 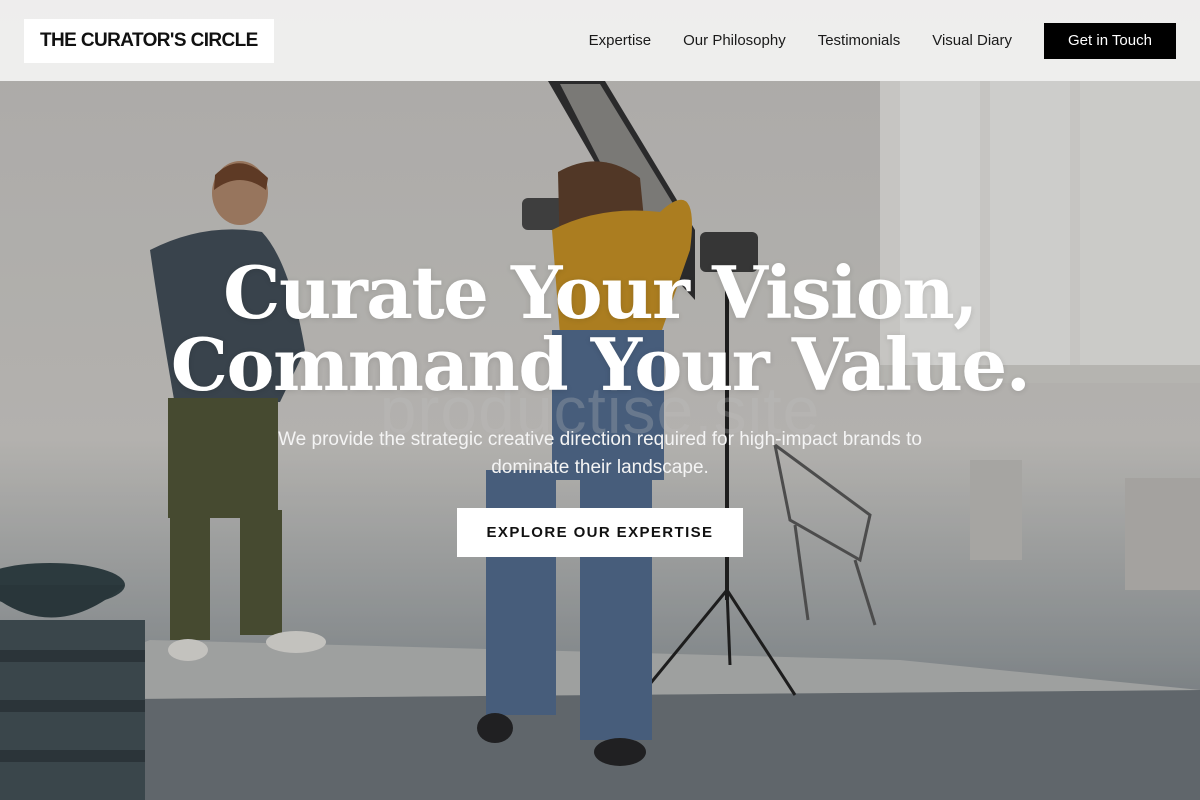 I want to click on nav-link-testimonials: Testimonials, so click(x=859, y=40).